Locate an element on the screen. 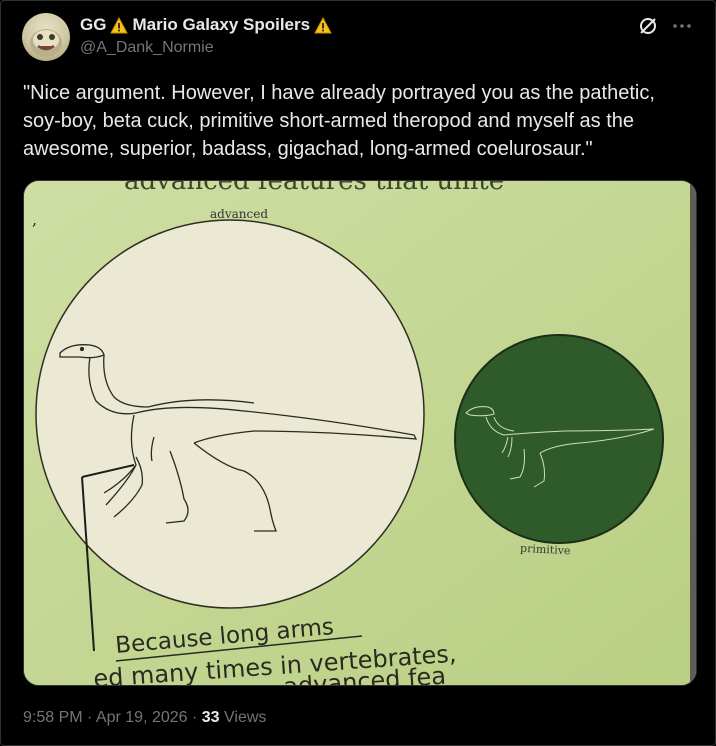 The width and height of the screenshot is (716, 746). views-count: 33 is located at coordinates (210, 717).